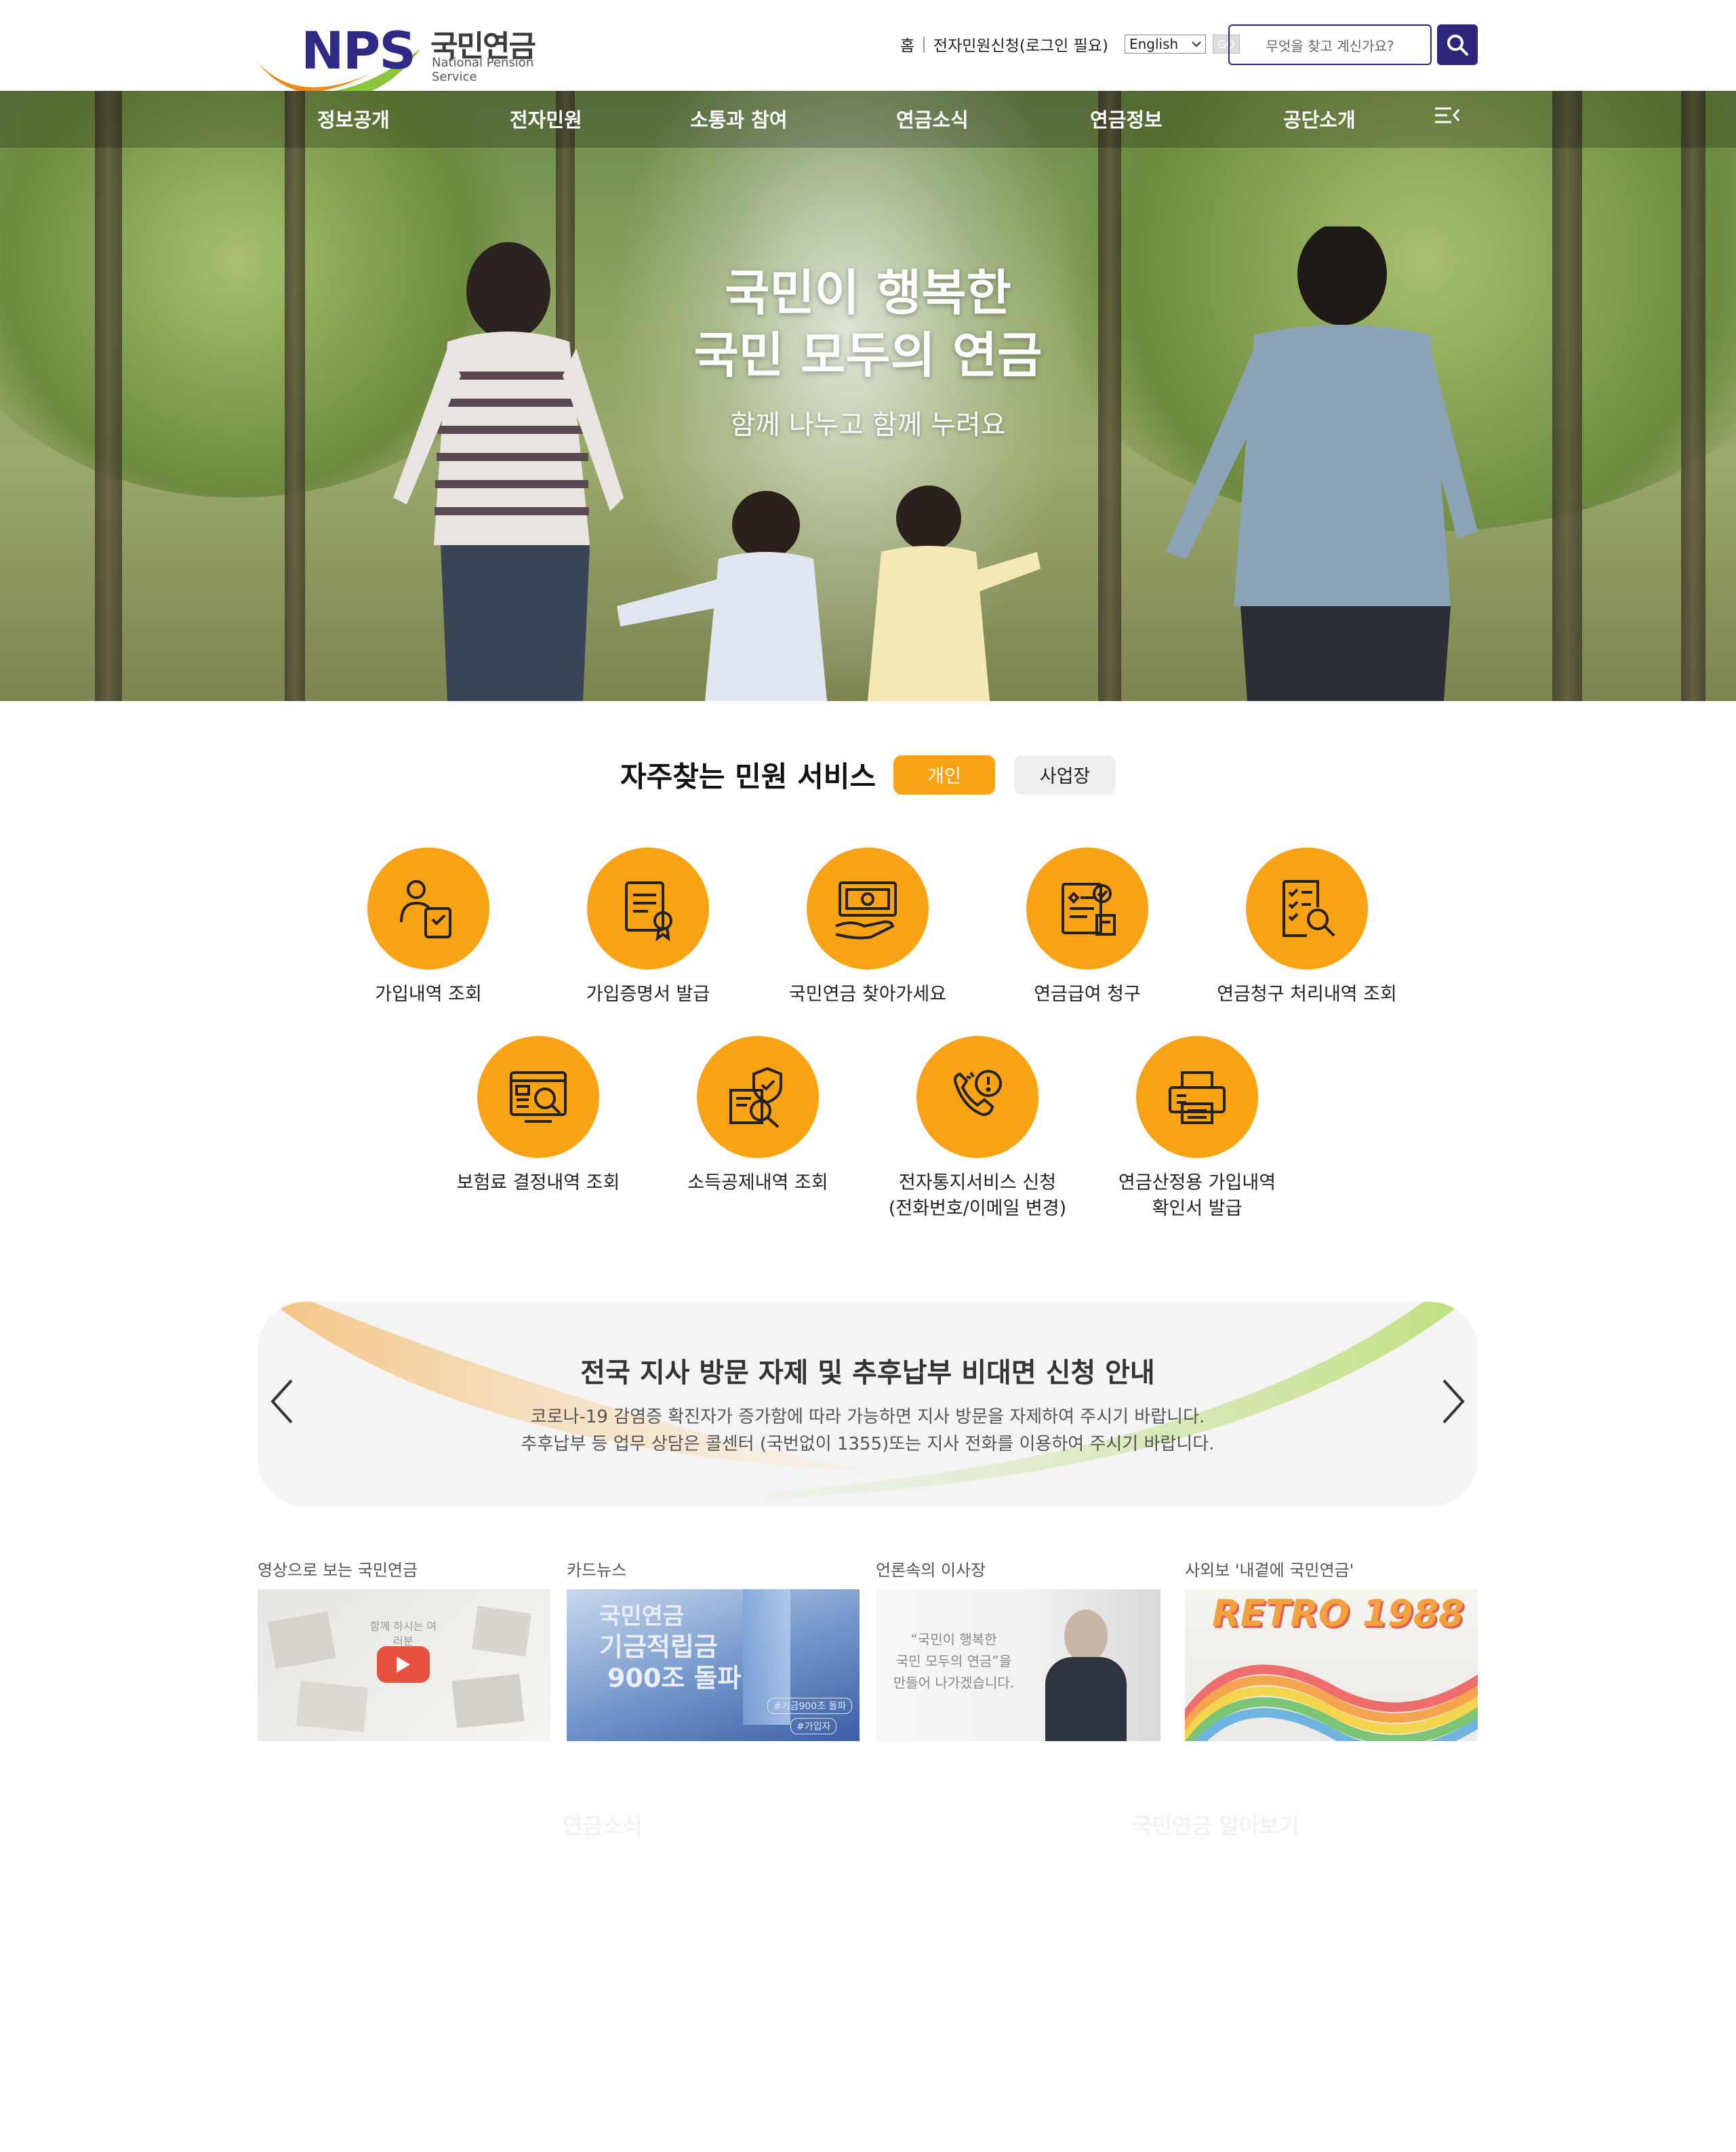 The width and height of the screenshot is (1736, 2152). What do you see at coordinates (358, 50) in the screenshot?
I see `logo-letters: NPS` at bounding box center [358, 50].